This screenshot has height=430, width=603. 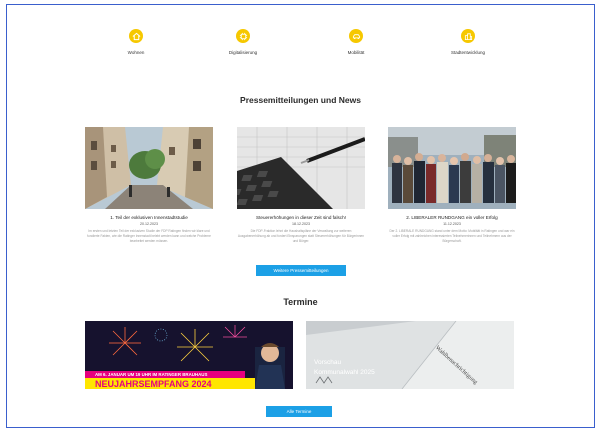 I want to click on press-card-date: 18.12.2023, so click(x=301, y=224).